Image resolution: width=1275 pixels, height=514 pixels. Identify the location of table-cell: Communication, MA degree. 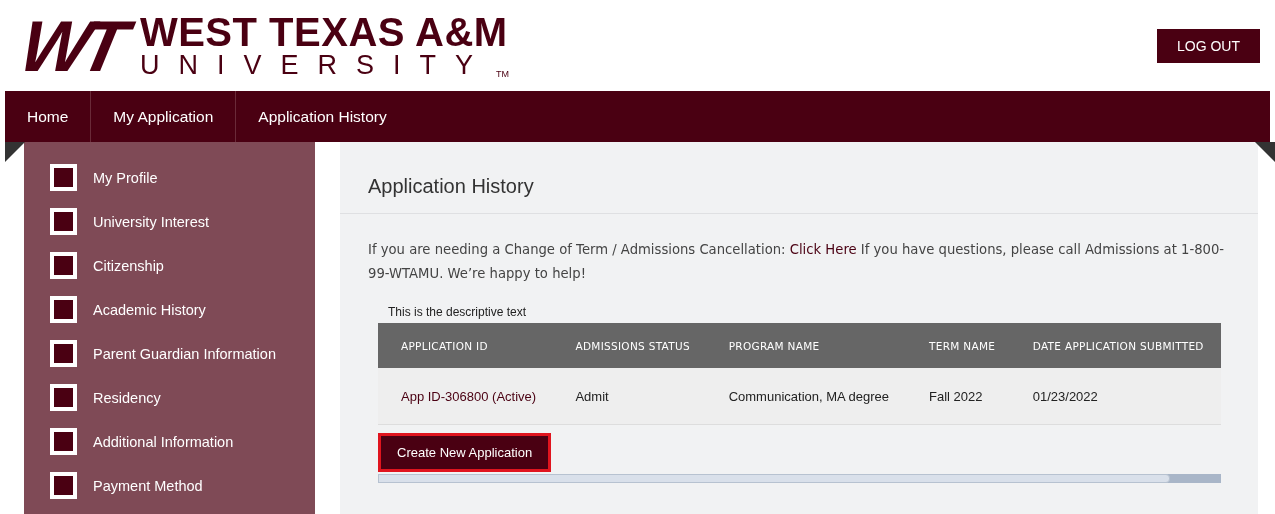
(806, 396).